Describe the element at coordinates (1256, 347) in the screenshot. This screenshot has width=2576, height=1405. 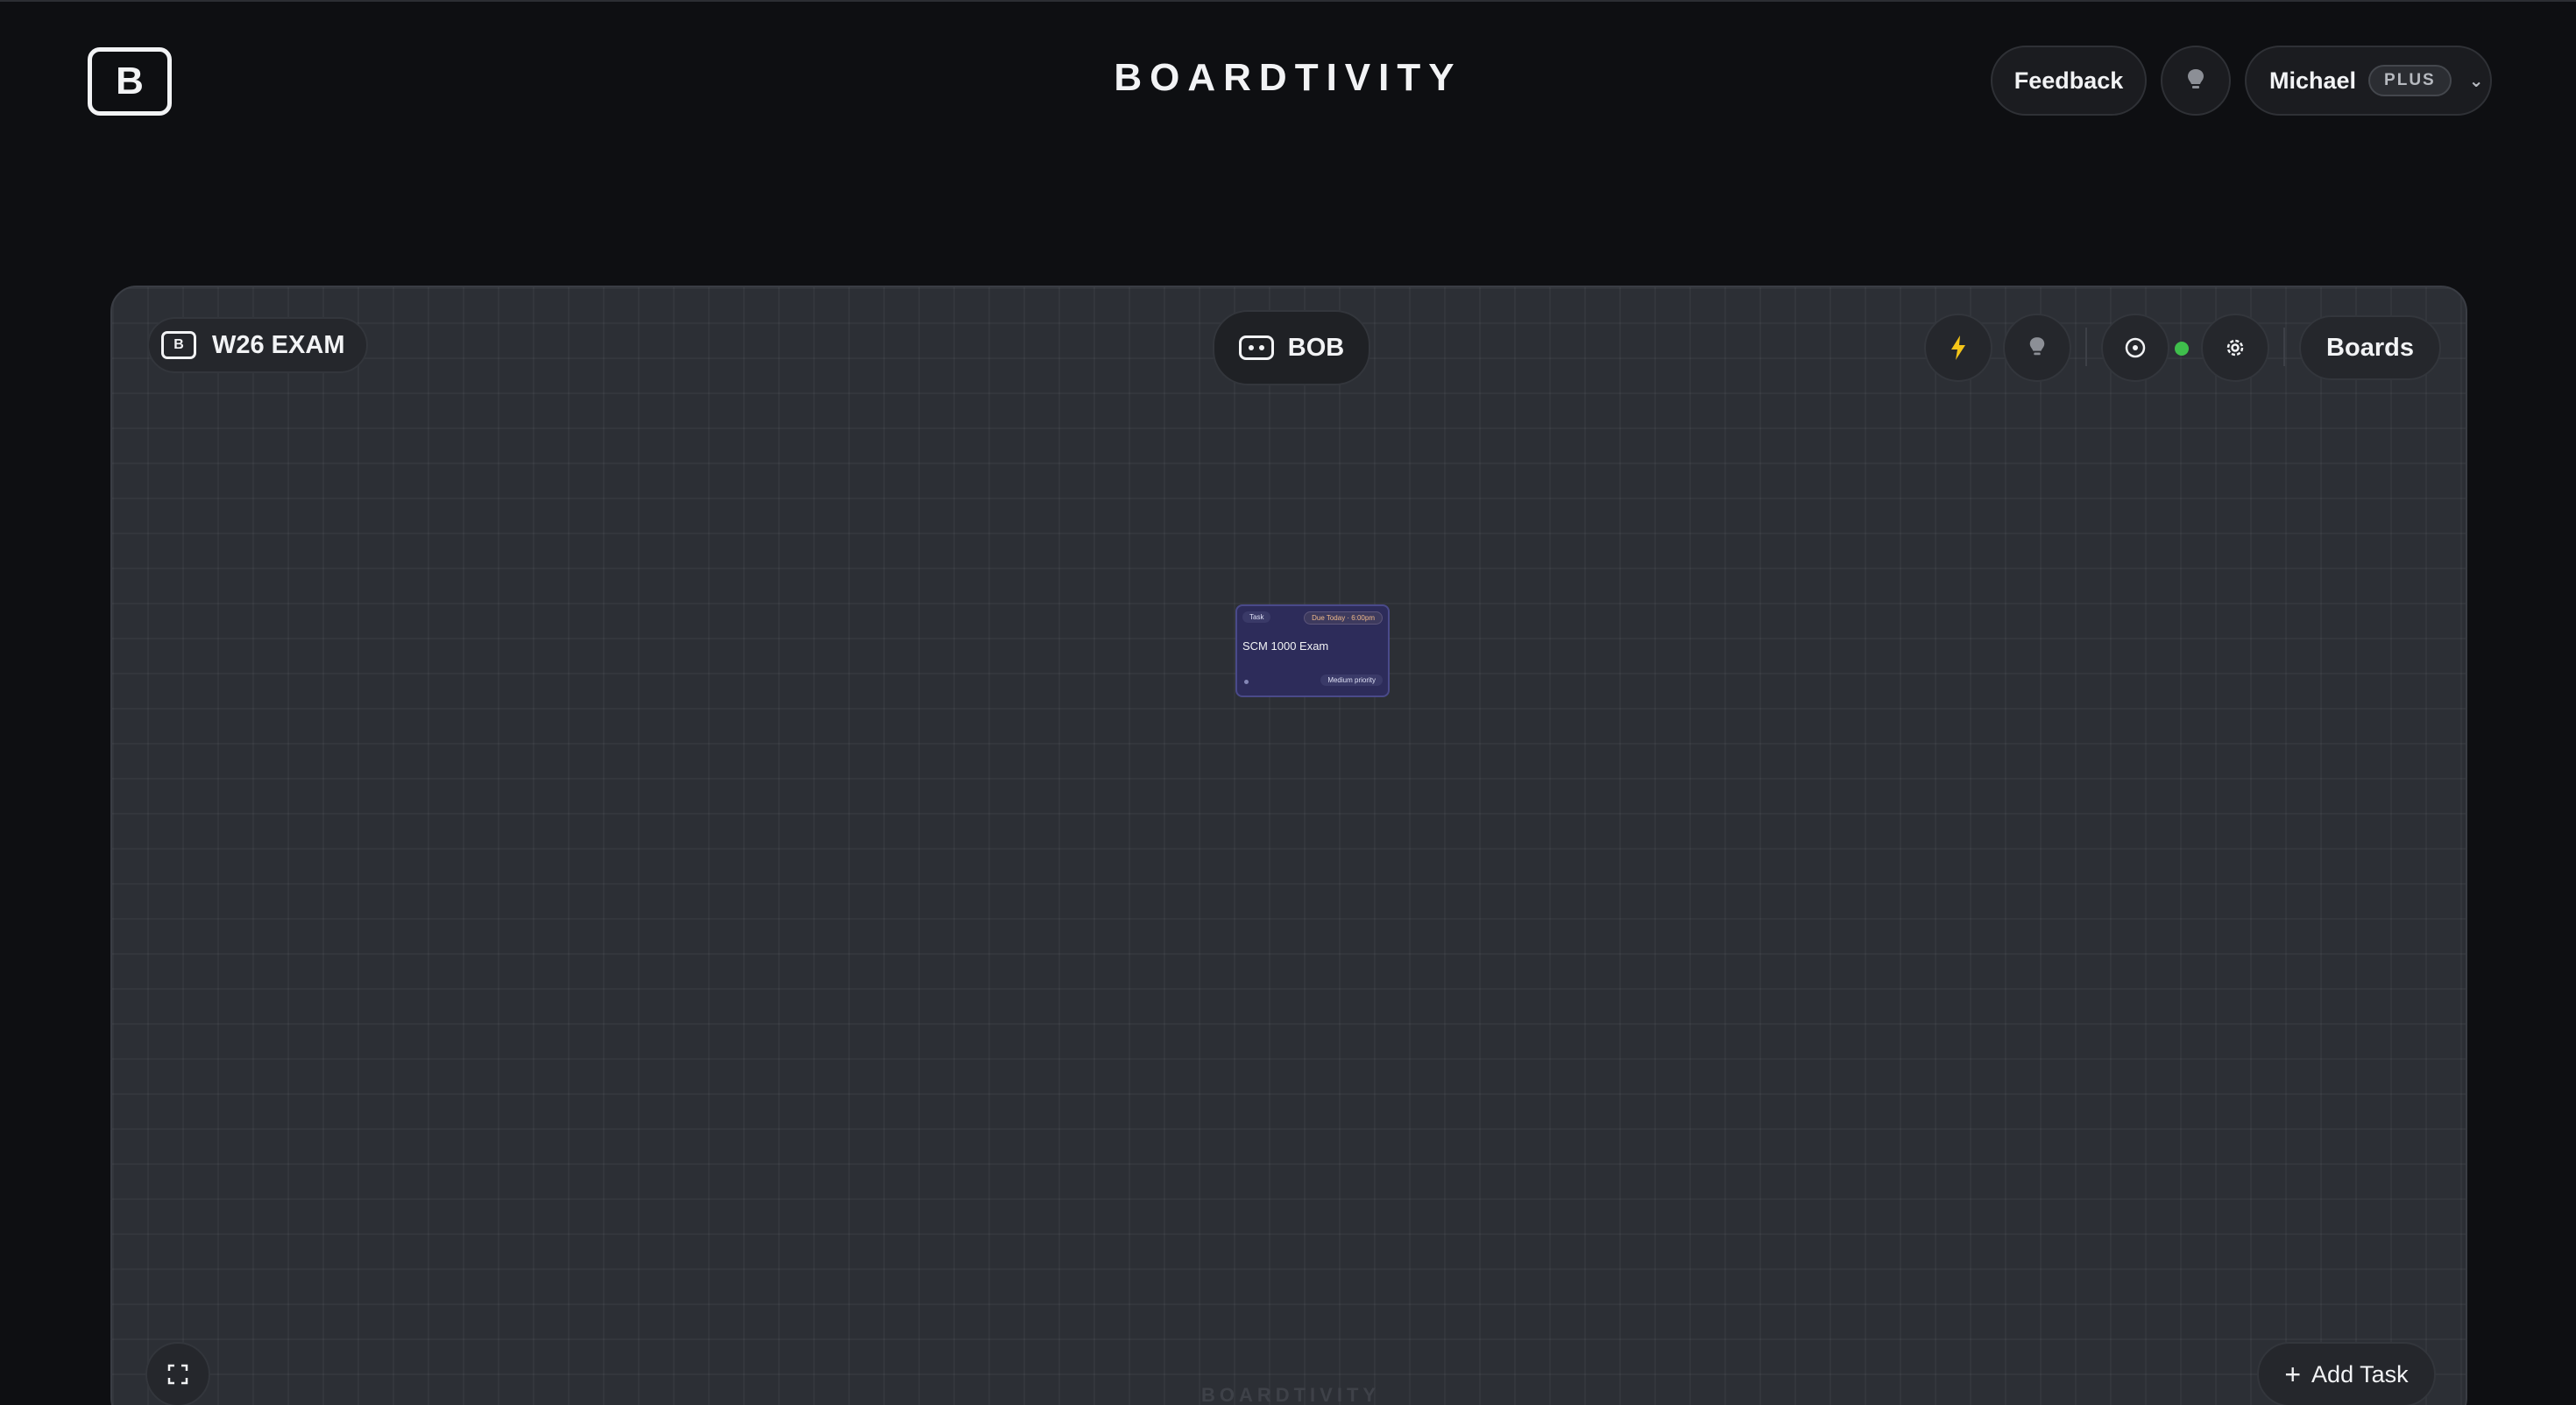
I see `robot-icon` at that location.